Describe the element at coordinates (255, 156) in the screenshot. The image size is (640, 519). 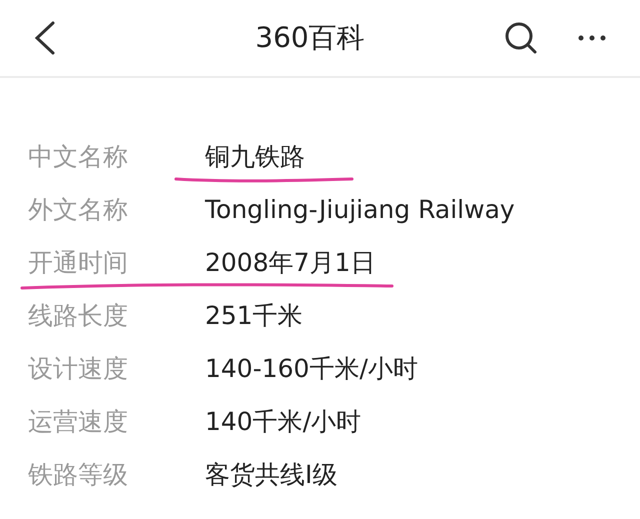
I see `field-value: 铜九铁路` at that location.